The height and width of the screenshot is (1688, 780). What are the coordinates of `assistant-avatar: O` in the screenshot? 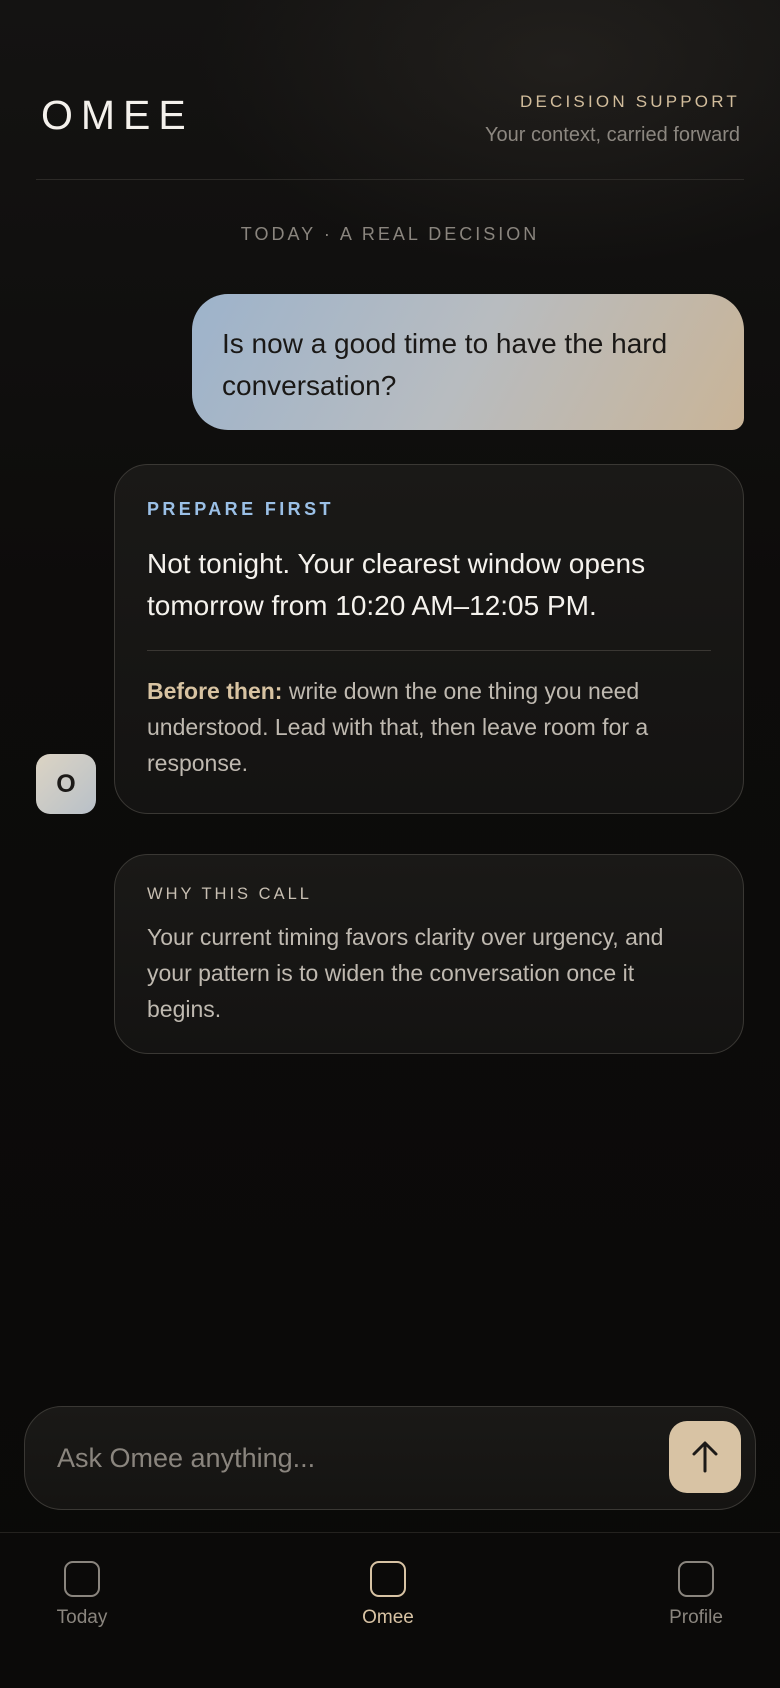 It's located at (66, 784).